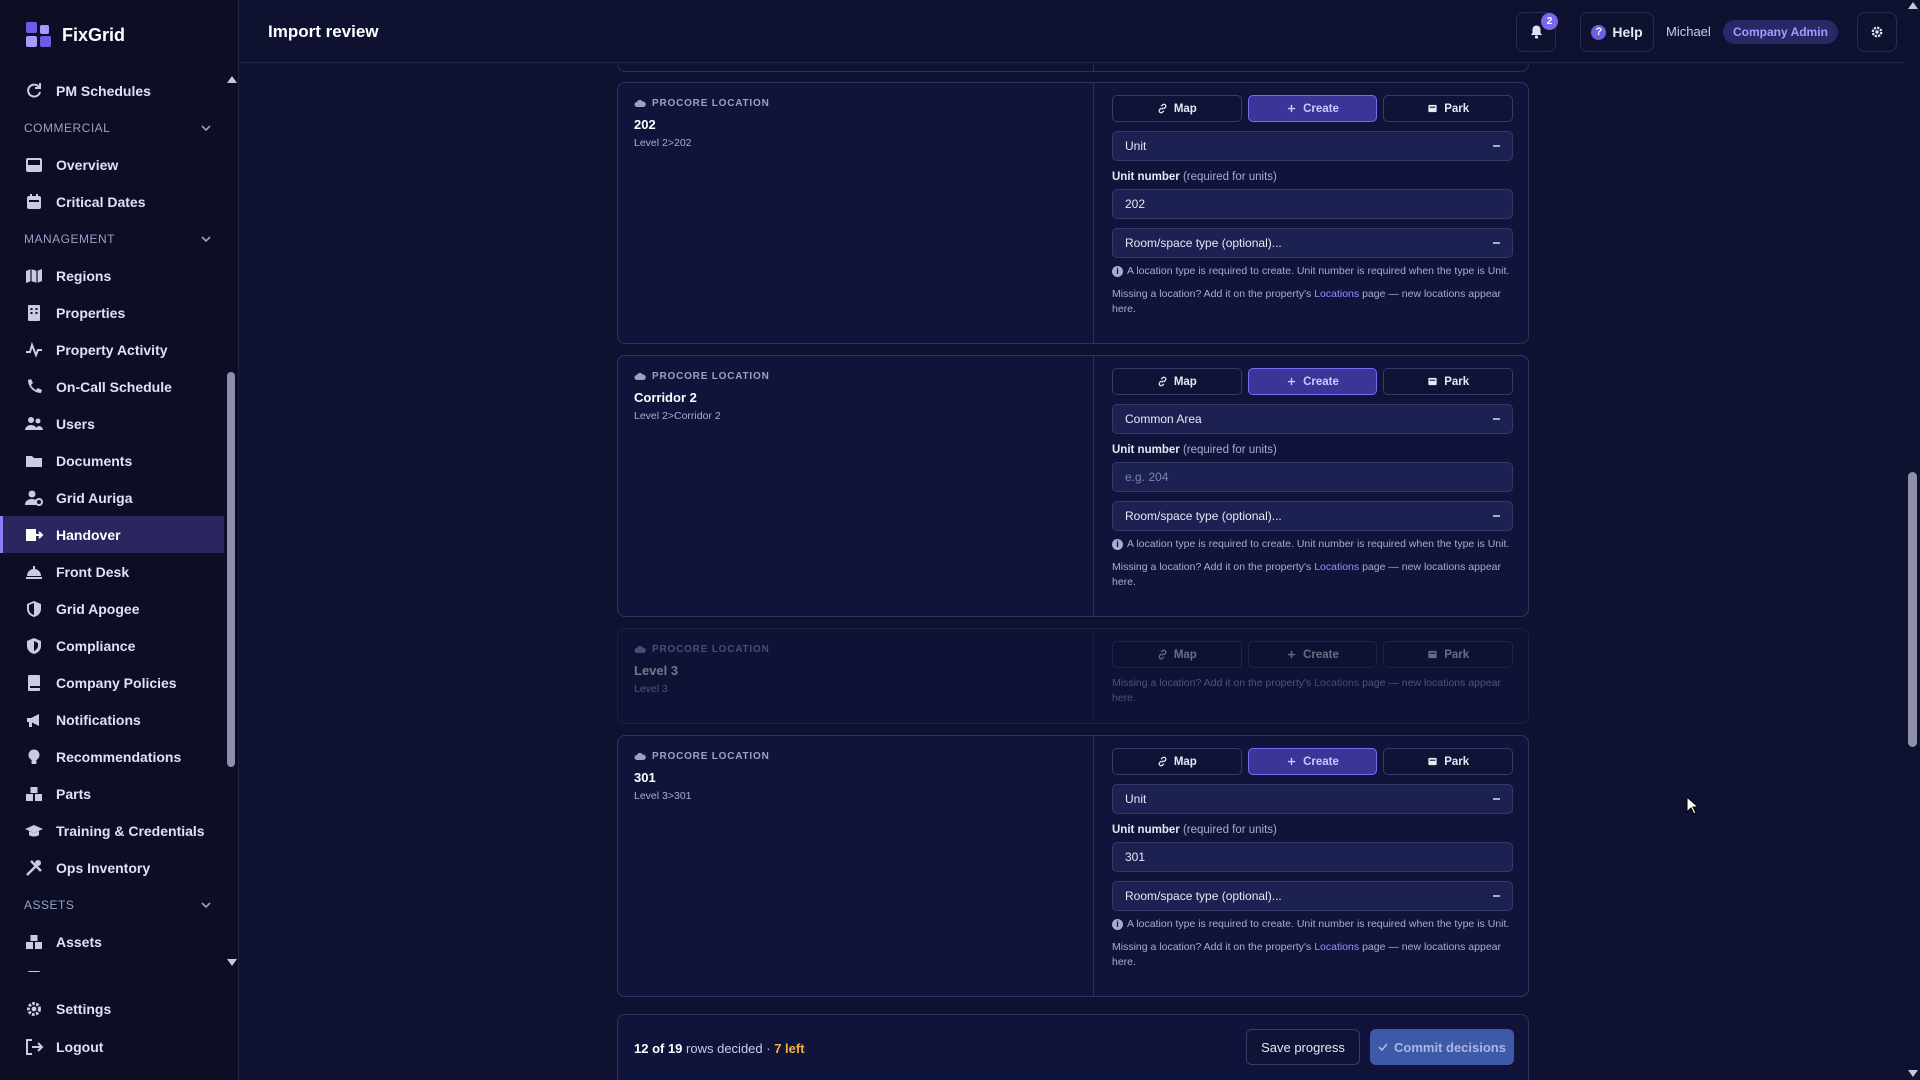 This screenshot has height=1080, width=1920. What do you see at coordinates (1688, 31) in the screenshot?
I see `user-name: Michael` at bounding box center [1688, 31].